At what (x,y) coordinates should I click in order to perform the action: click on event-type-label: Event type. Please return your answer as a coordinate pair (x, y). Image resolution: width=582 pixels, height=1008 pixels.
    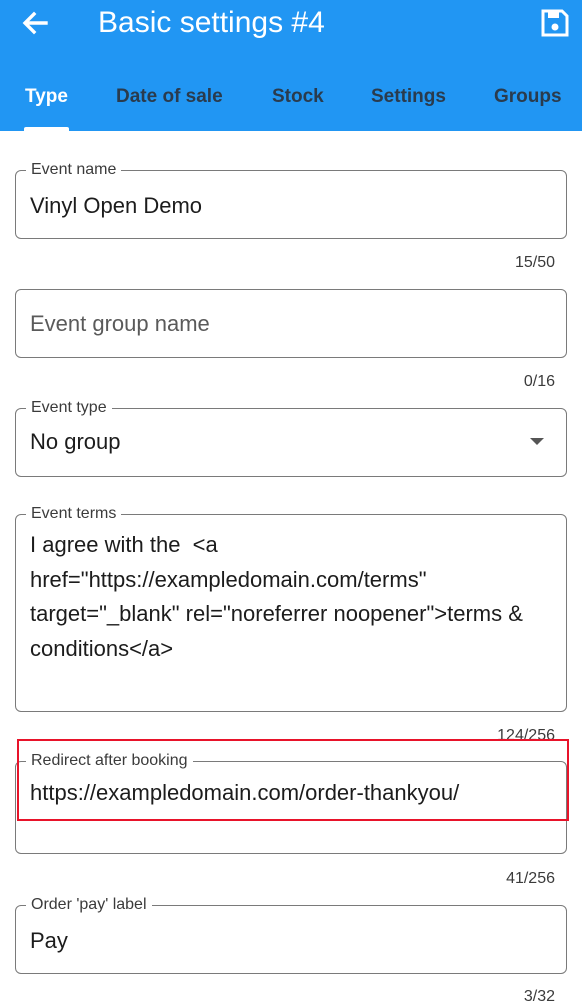
    Looking at the image, I should click on (69, 408).